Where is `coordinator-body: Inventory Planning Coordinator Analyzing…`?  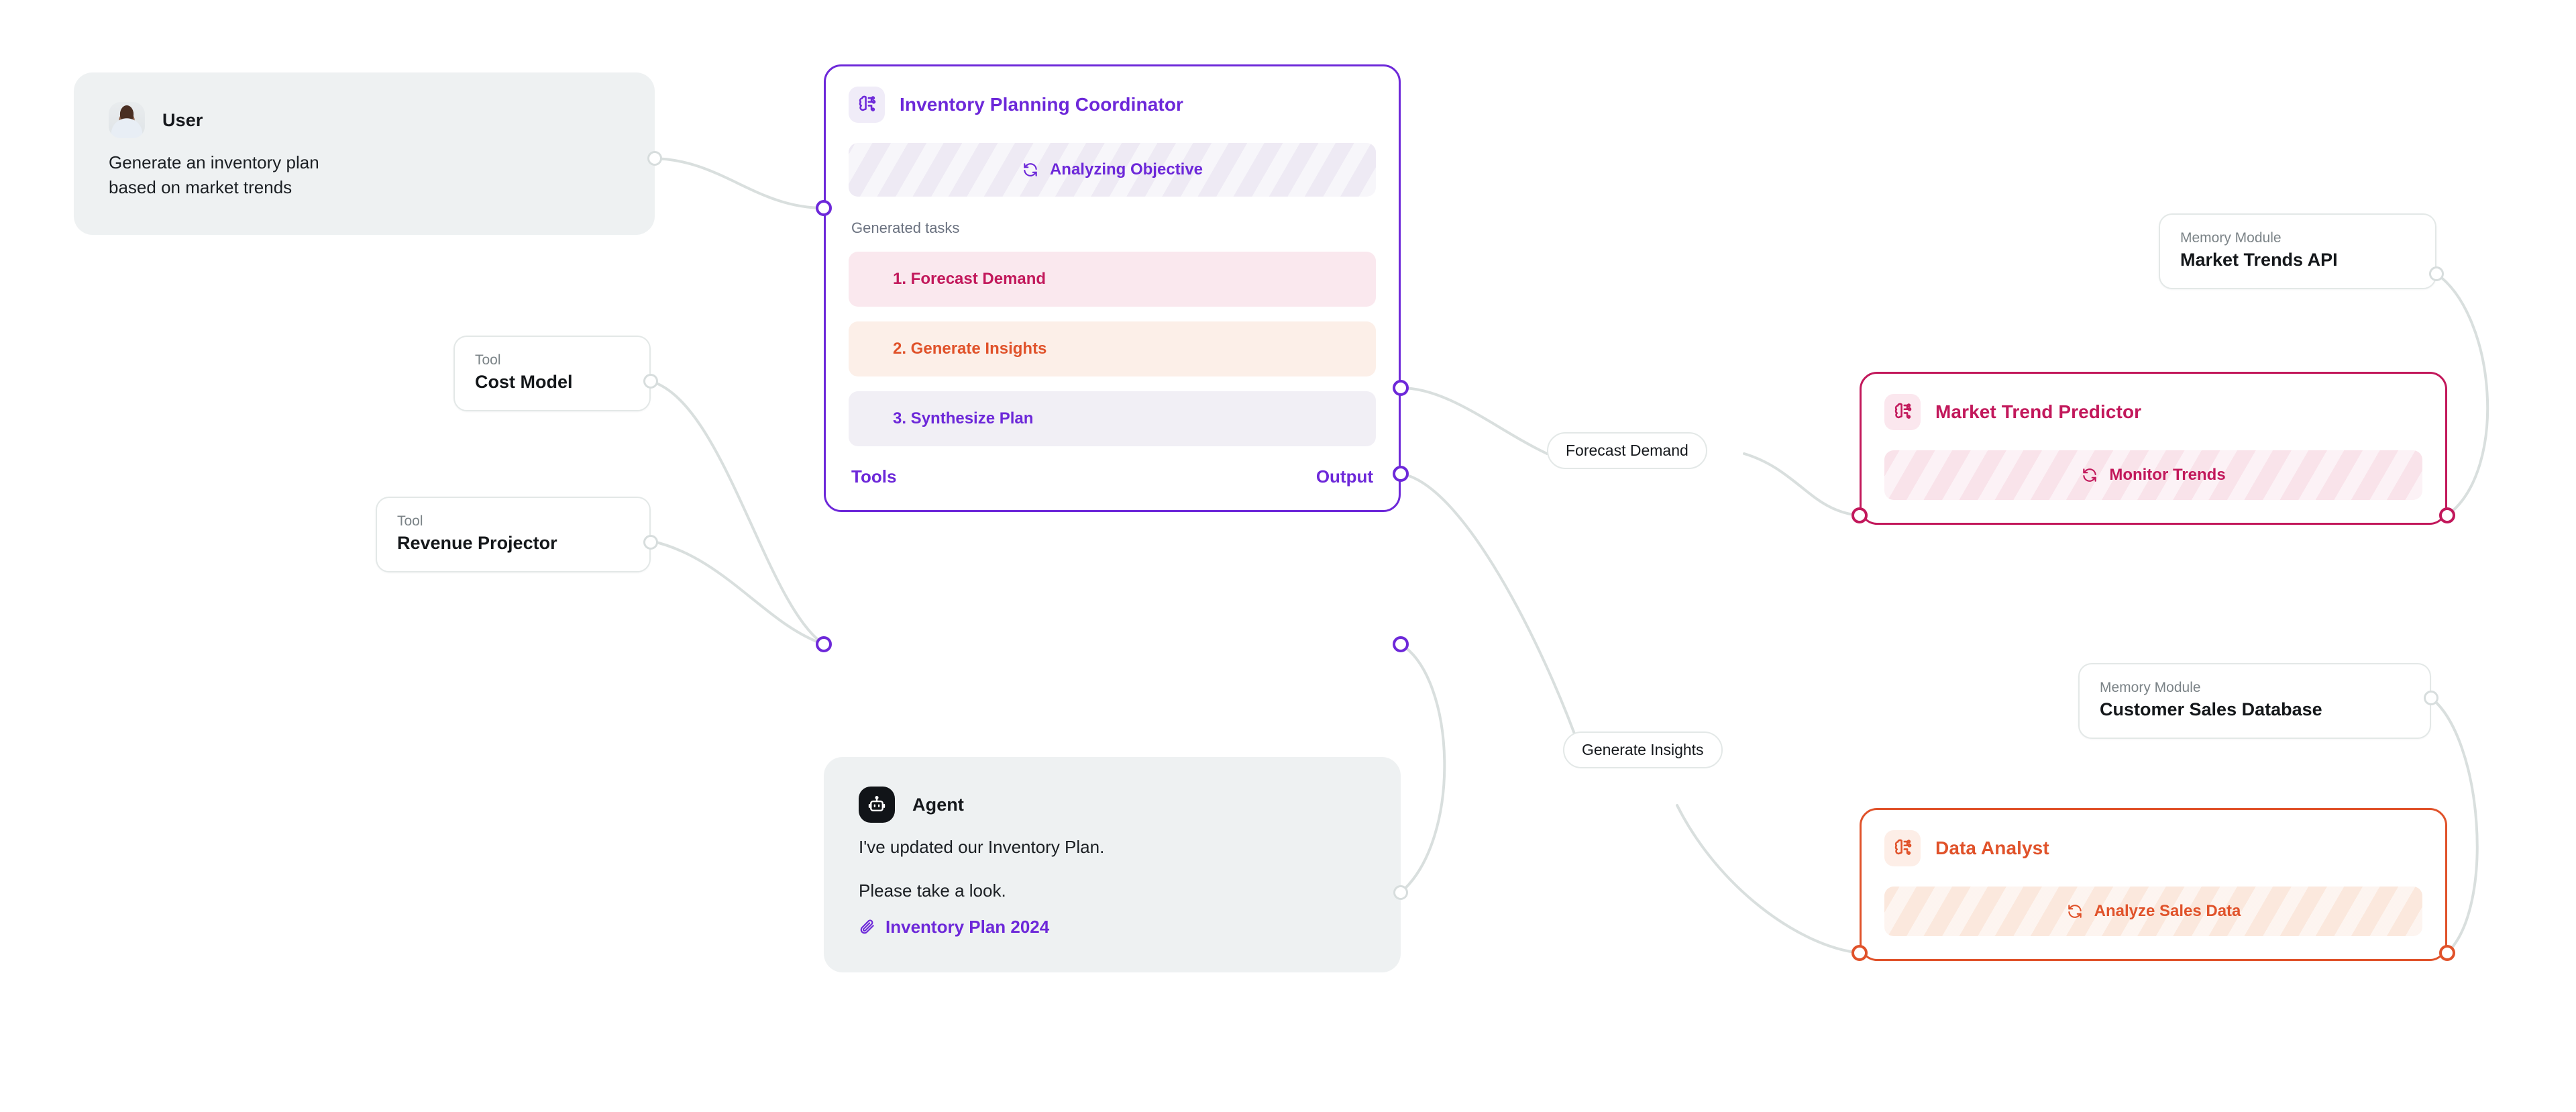
coordinator-body: Inventory Planning Coordinator Analyzing… is located at coordinates (1112, 288).